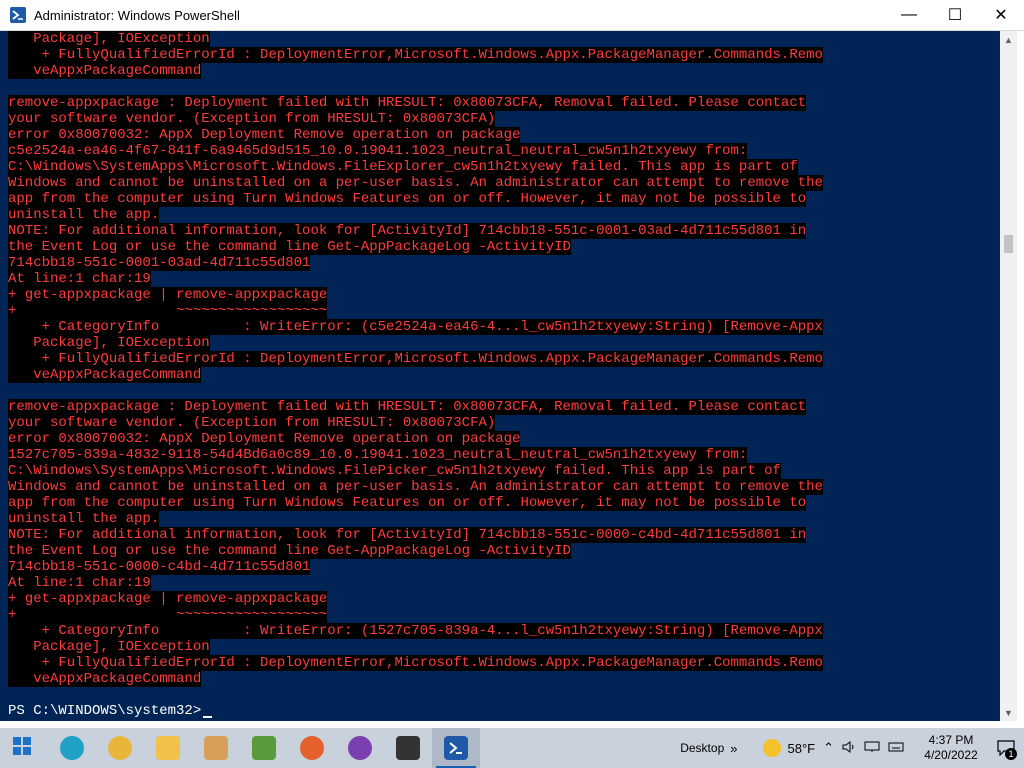 The image size is (1024, 768). I want to click on window-title: Administrator: Windows PowerShell, so click(137, 15).